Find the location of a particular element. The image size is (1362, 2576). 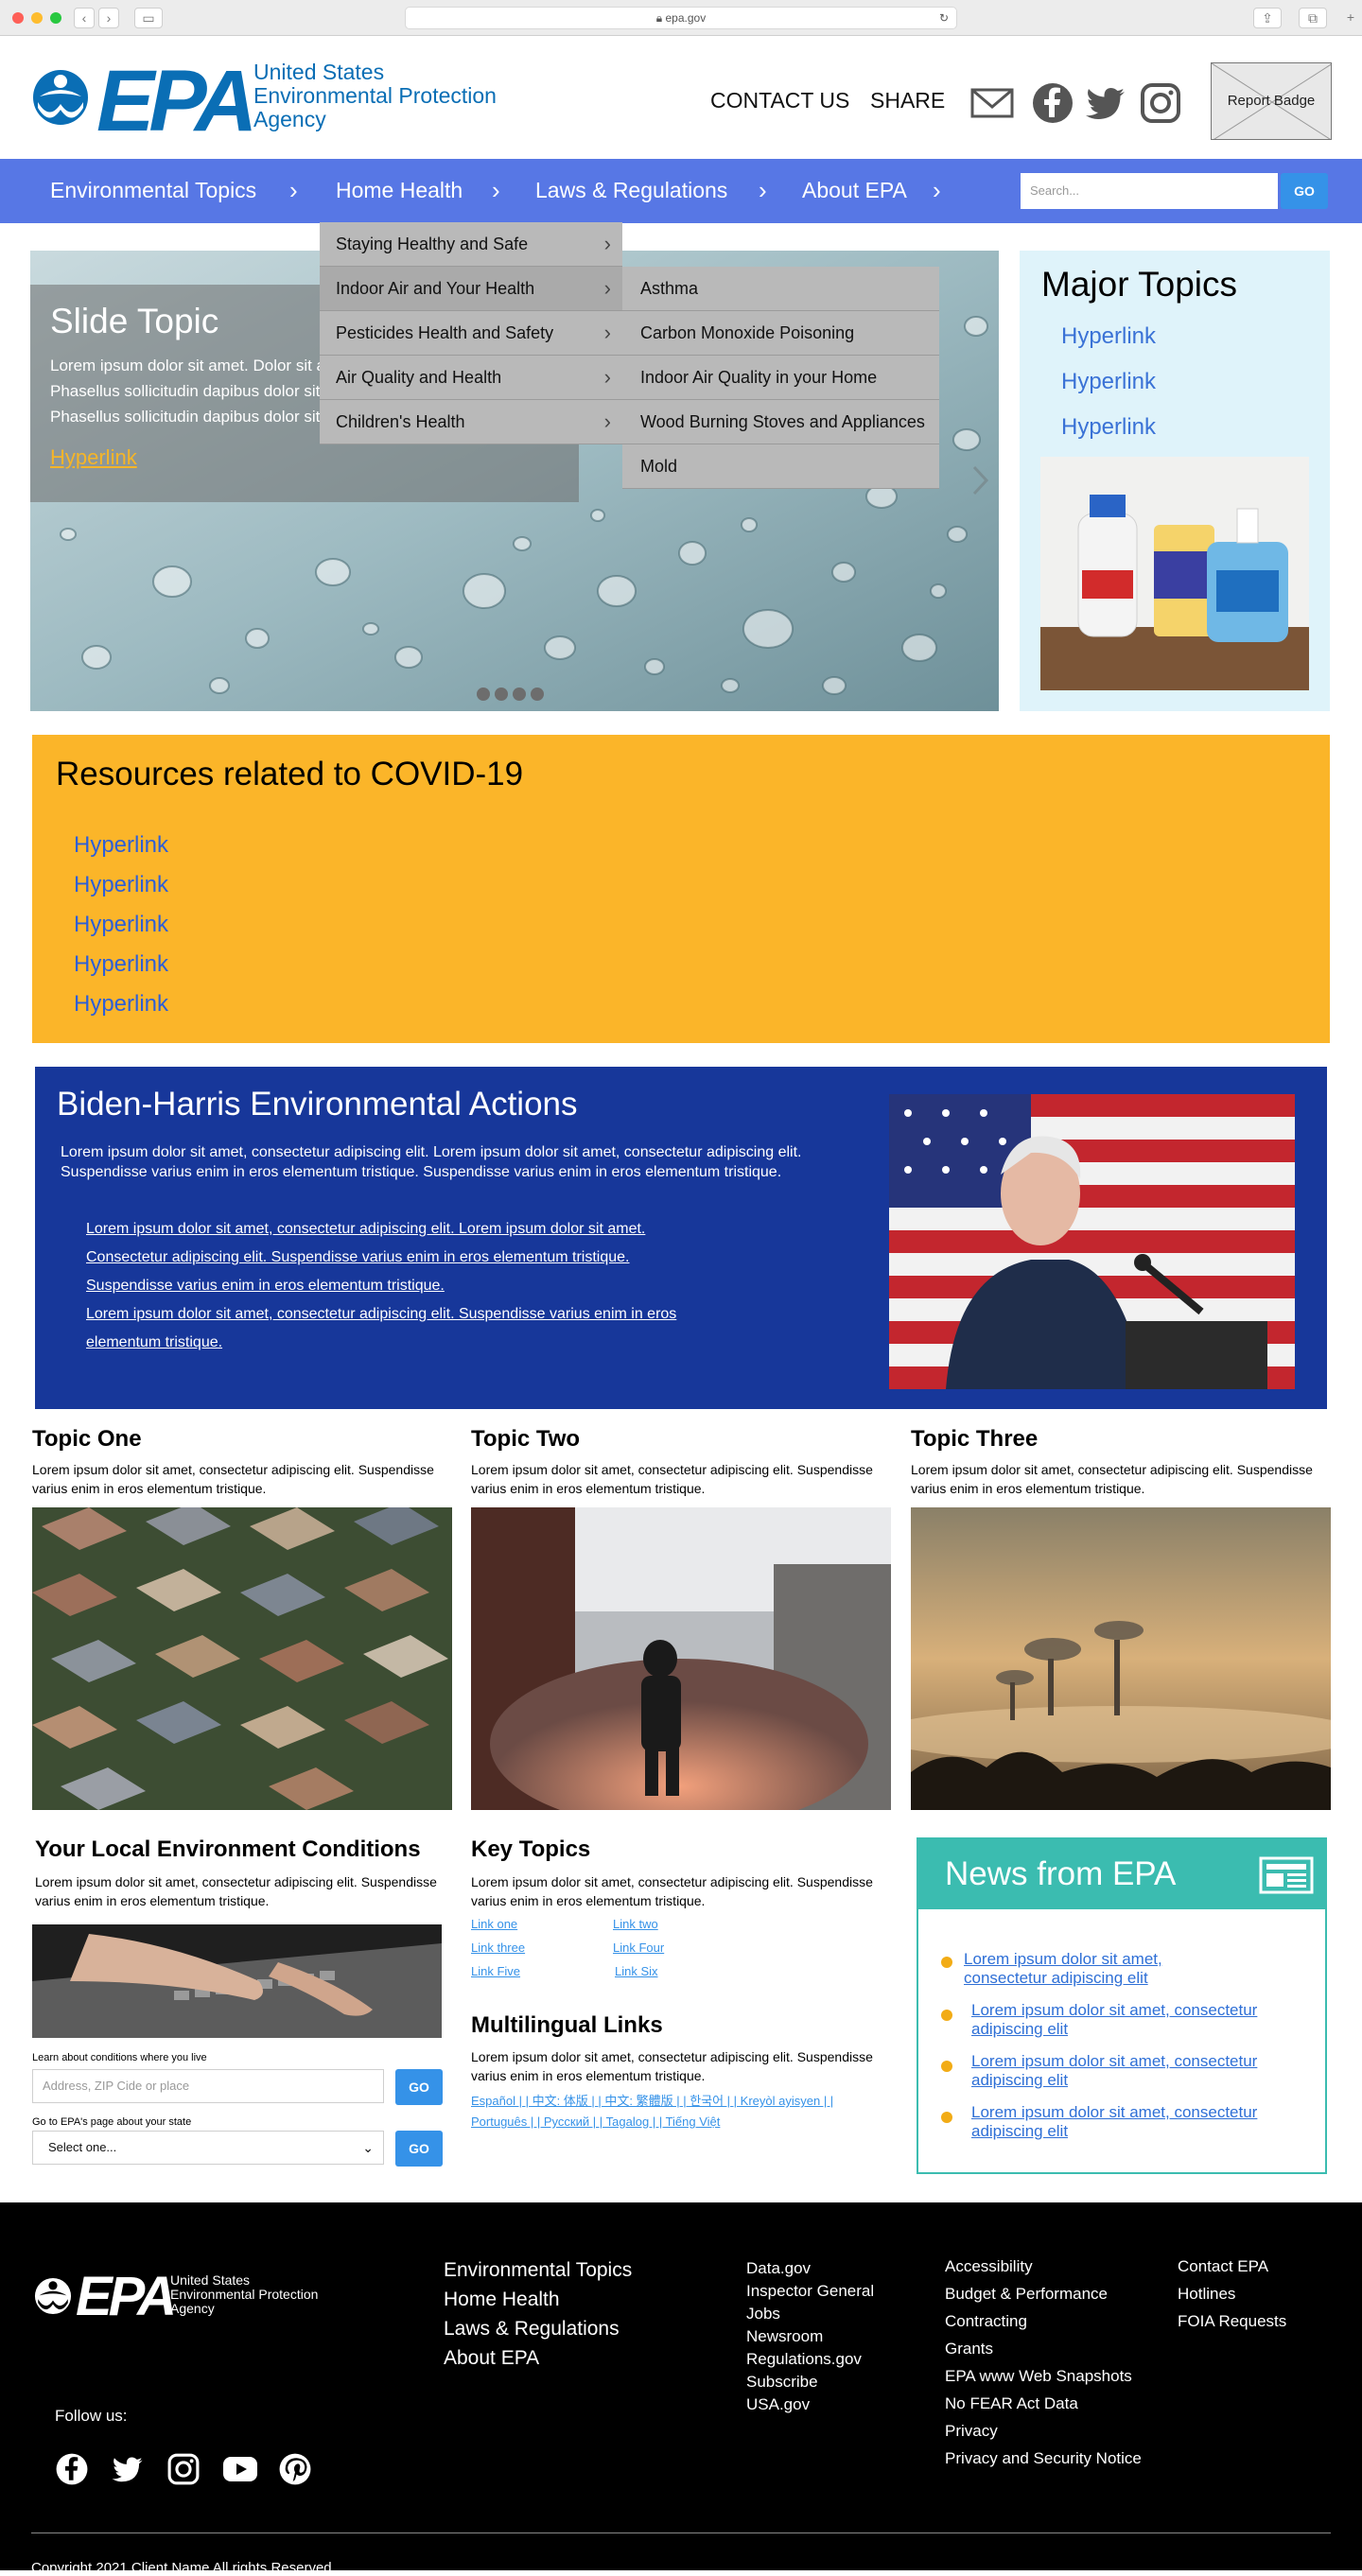

slide-hyperlink: Hyperlink is located at coordinates (93, 457).